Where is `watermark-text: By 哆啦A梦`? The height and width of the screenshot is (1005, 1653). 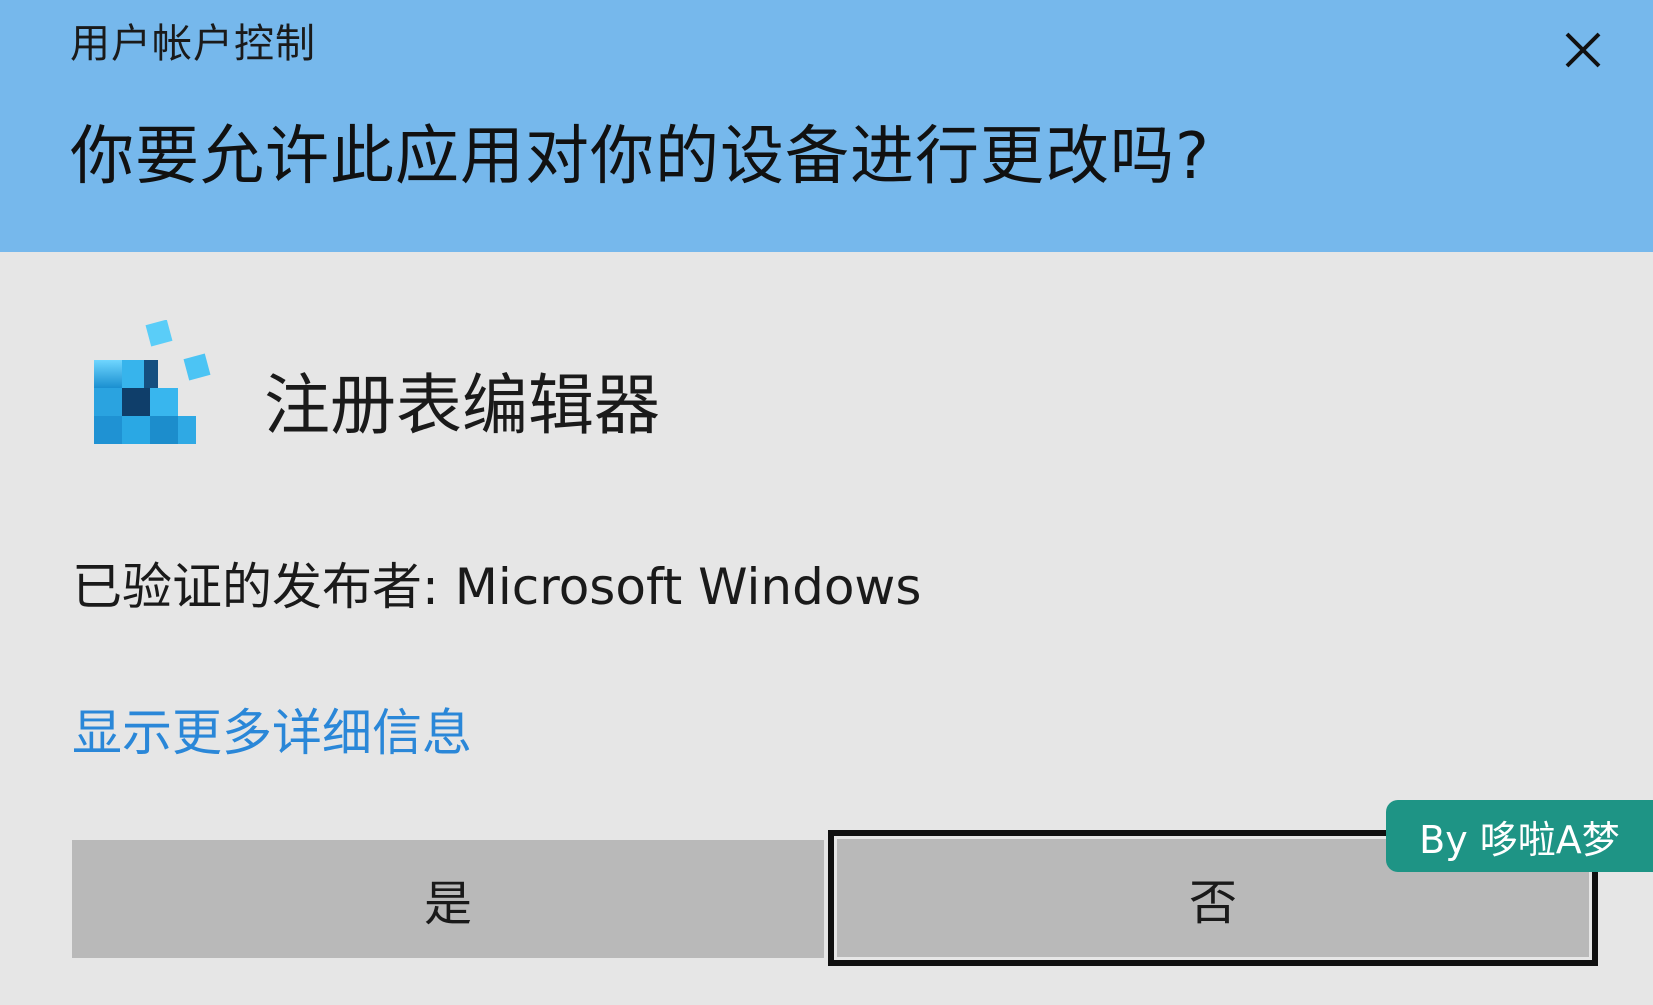
watermark-text: By 哆啦A梦 is located at coordinates (1519, 839).